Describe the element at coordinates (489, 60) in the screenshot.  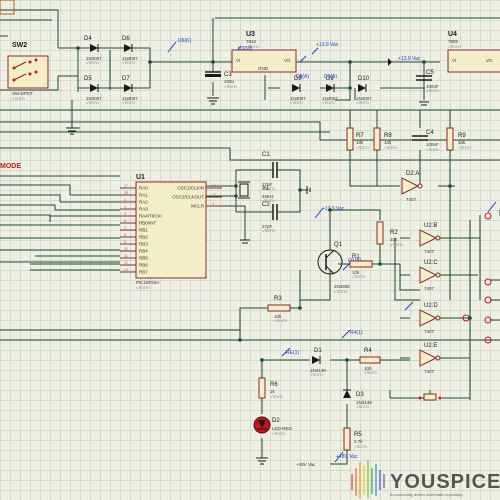
I see `u4-vo: VO` at that location.